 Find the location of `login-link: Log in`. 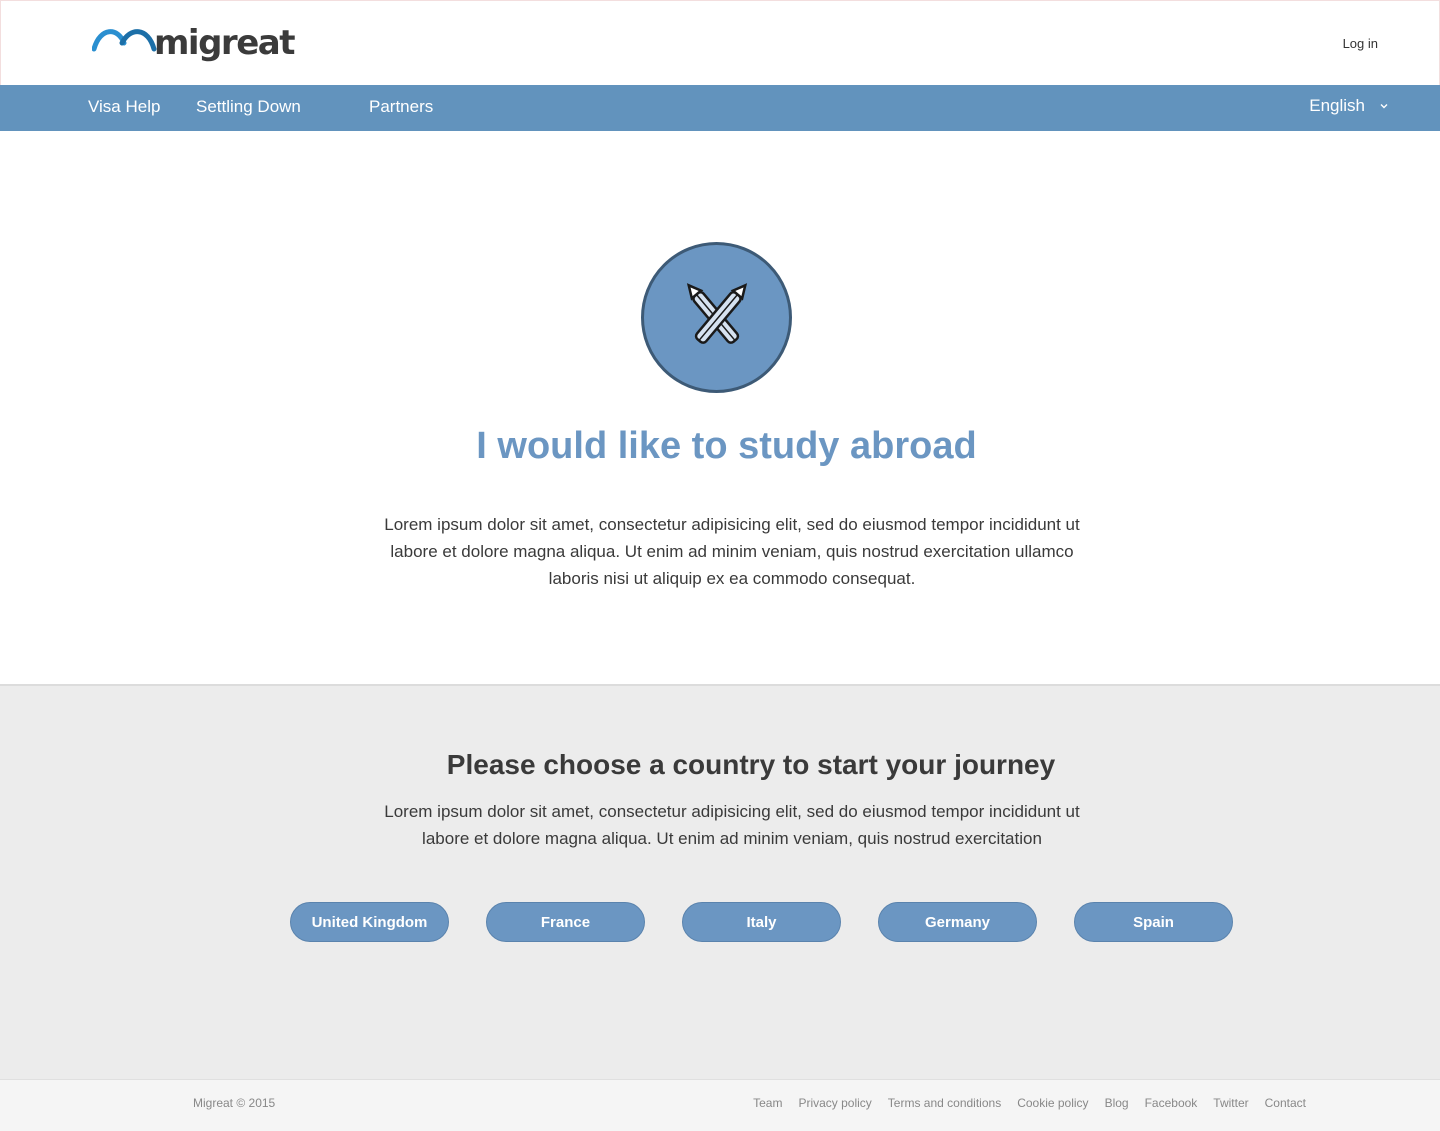

login-link: Log in is located at coordinates (1360, 43).